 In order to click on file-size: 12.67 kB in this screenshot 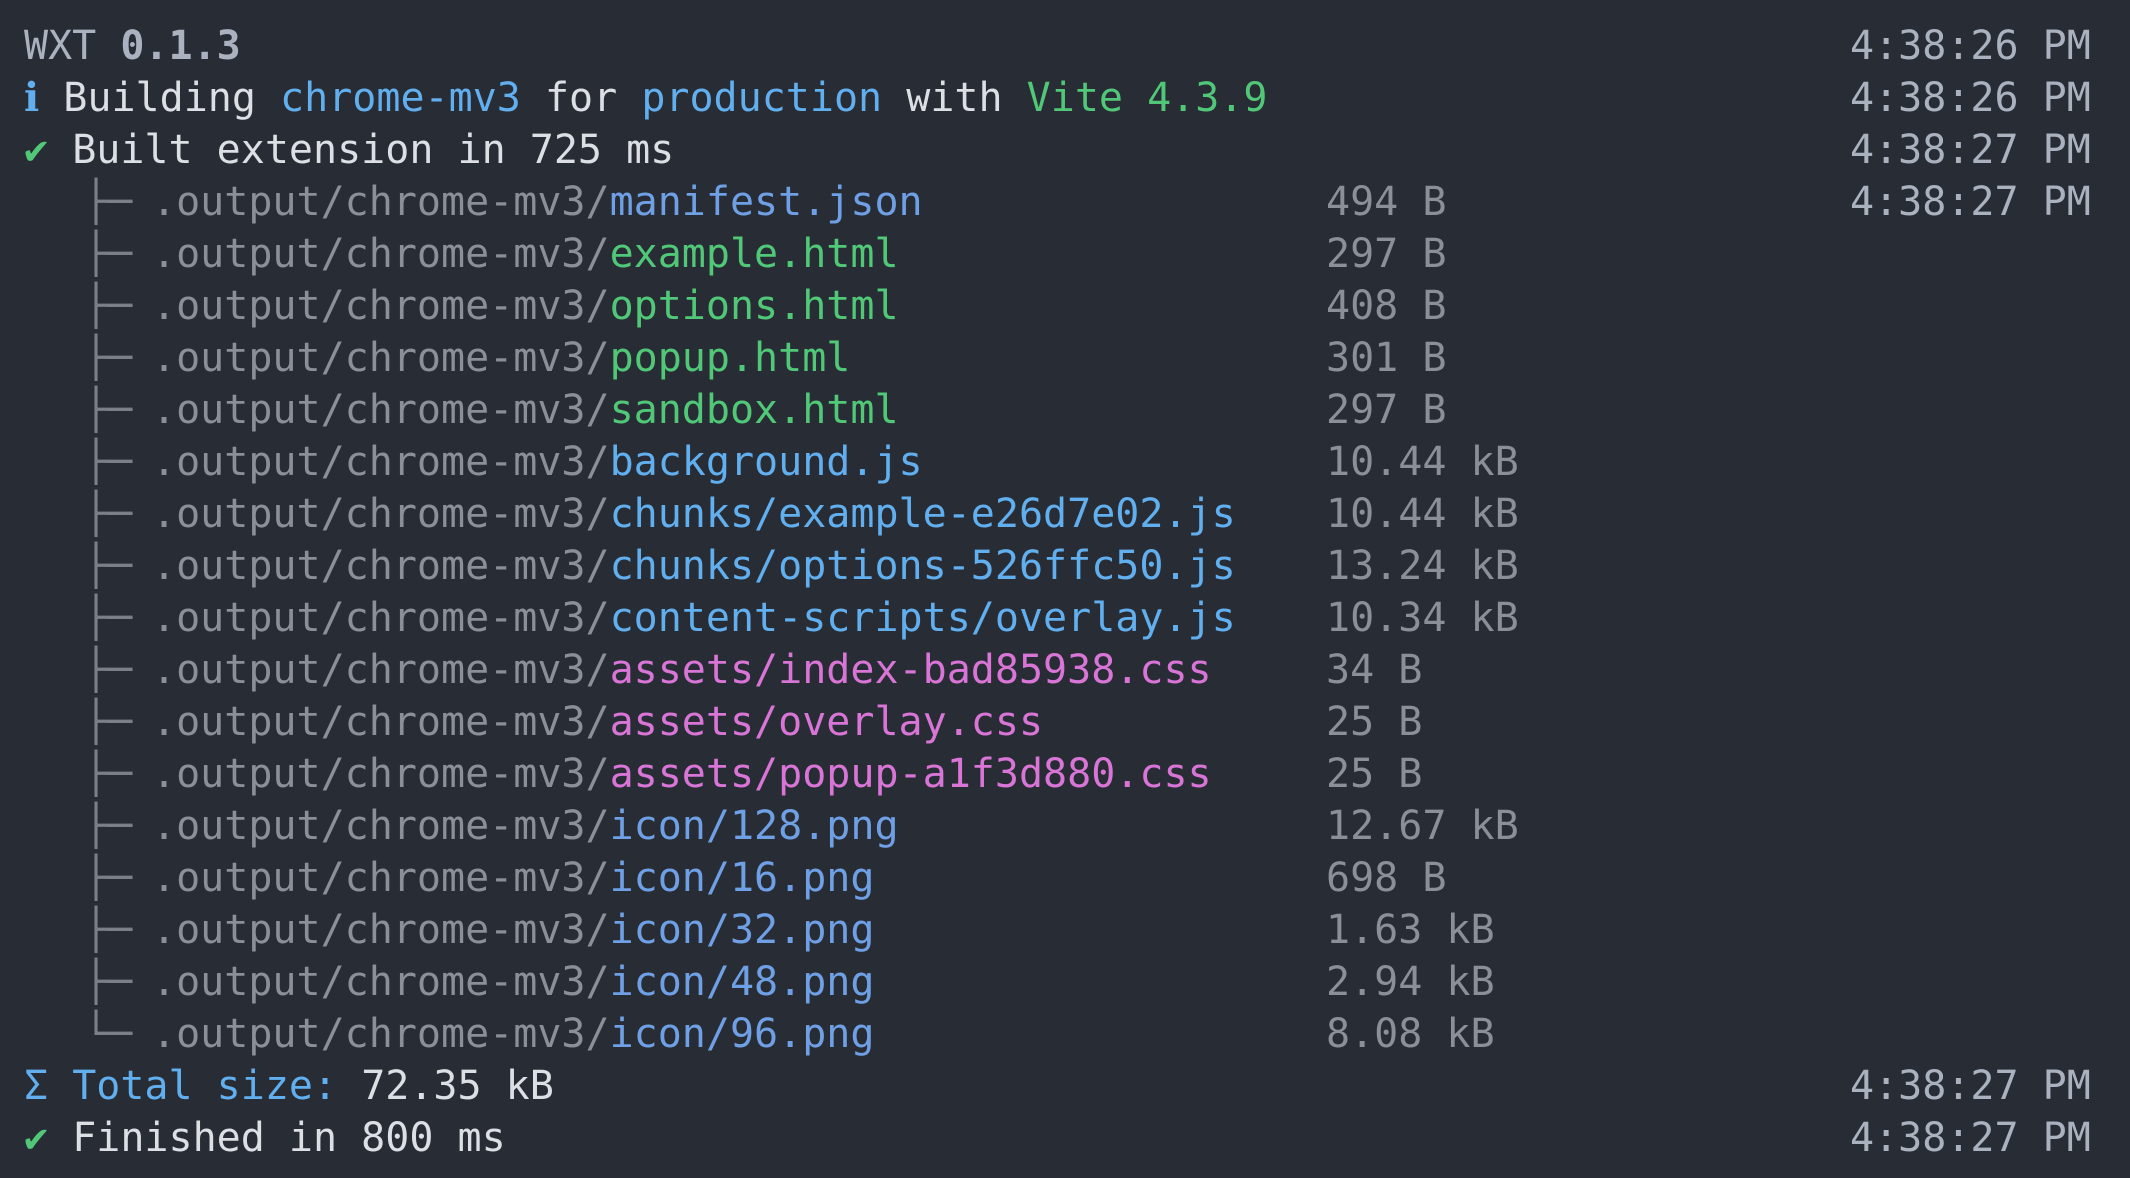, I will do `click(1422, 826)`.